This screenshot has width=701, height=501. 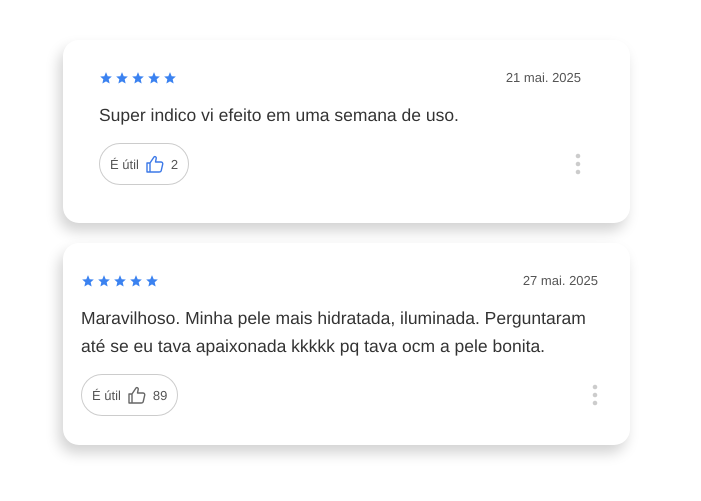 What do you see at coordinates (543, 77) in the screenshot?
I see `review-date: 21 mai. 2025` at bounding box center [543, 77].